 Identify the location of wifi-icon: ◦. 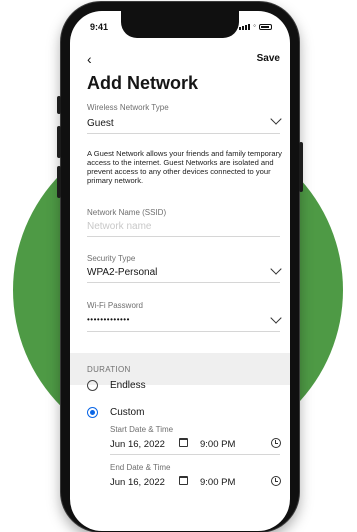
(254, 25).